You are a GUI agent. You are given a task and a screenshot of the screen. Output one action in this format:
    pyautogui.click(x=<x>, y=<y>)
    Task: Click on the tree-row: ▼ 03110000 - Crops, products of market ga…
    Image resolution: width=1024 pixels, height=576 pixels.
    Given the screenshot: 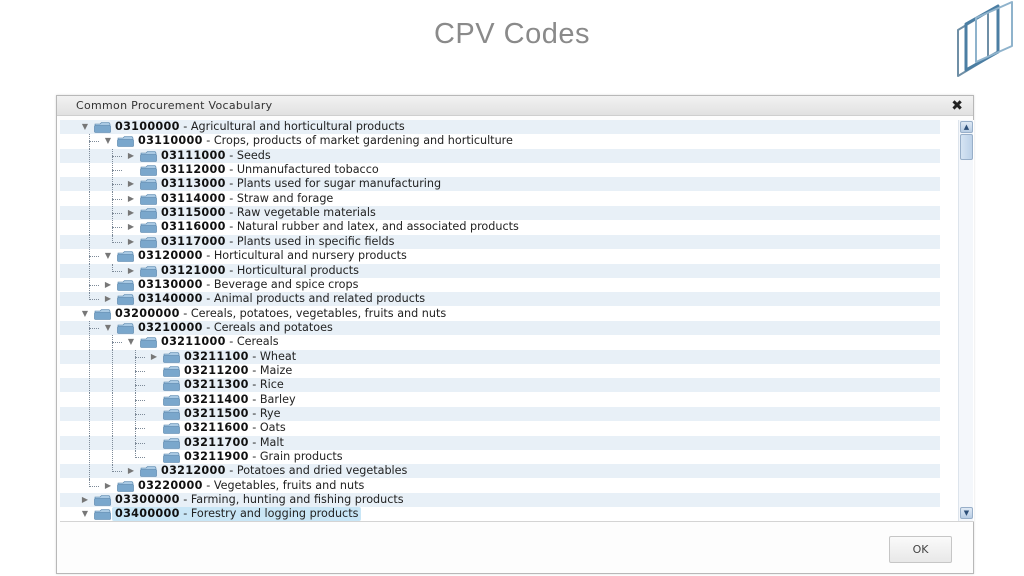 What is the action you would take?
    pyautogui.click(x=500, y=142)
    